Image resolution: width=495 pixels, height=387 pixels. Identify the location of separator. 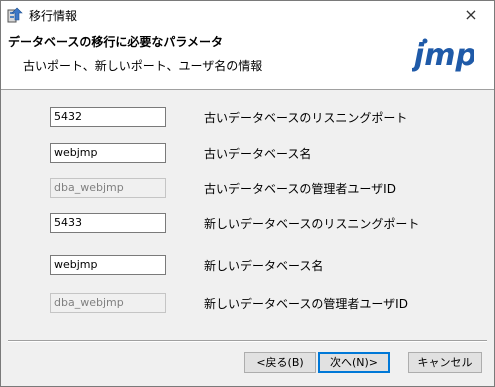
(247, 341).